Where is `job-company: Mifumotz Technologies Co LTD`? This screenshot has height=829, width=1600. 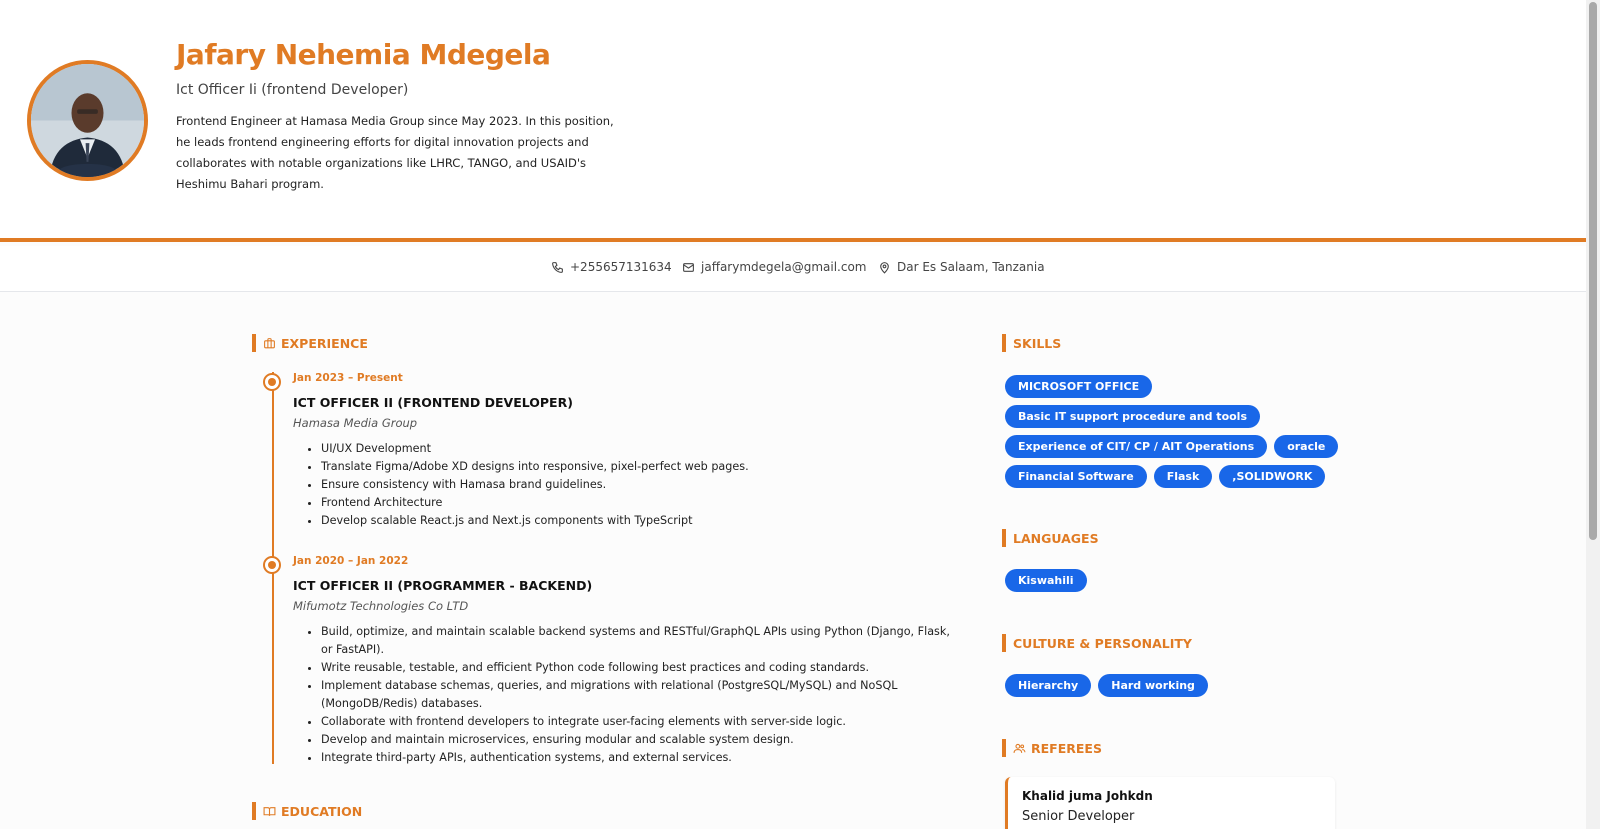 job-company: Mifumotz Technologies Co LTD is located at coordinates (381, 606).